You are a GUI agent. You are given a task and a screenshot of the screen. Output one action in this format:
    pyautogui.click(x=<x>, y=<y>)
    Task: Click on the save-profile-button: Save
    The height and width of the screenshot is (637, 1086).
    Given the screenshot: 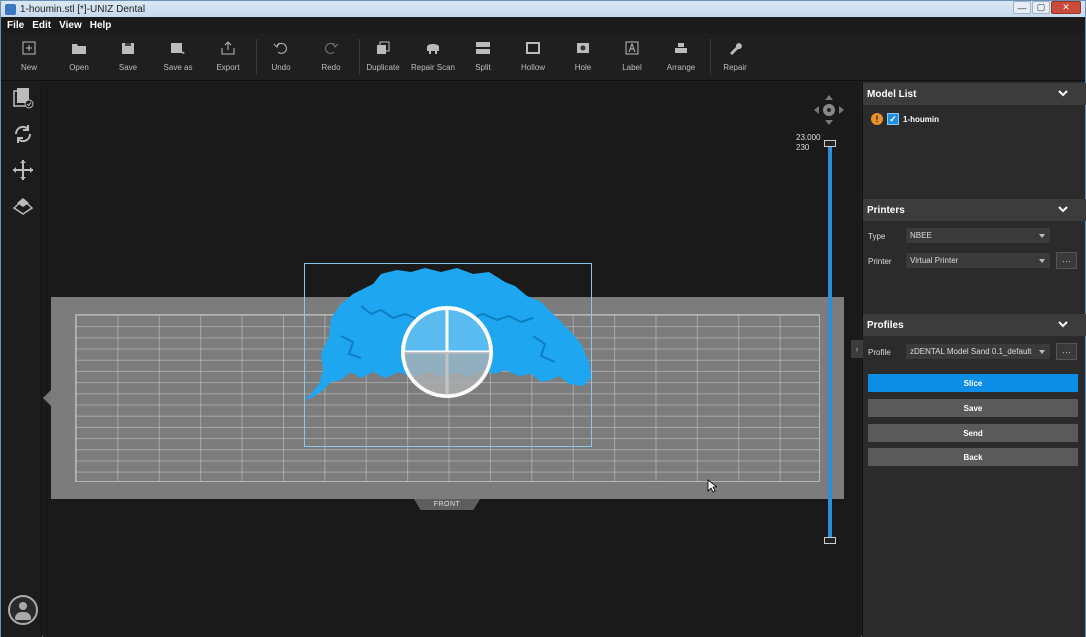 What is the action you would take?
    pyautogui.click(x=973, y=408)
    